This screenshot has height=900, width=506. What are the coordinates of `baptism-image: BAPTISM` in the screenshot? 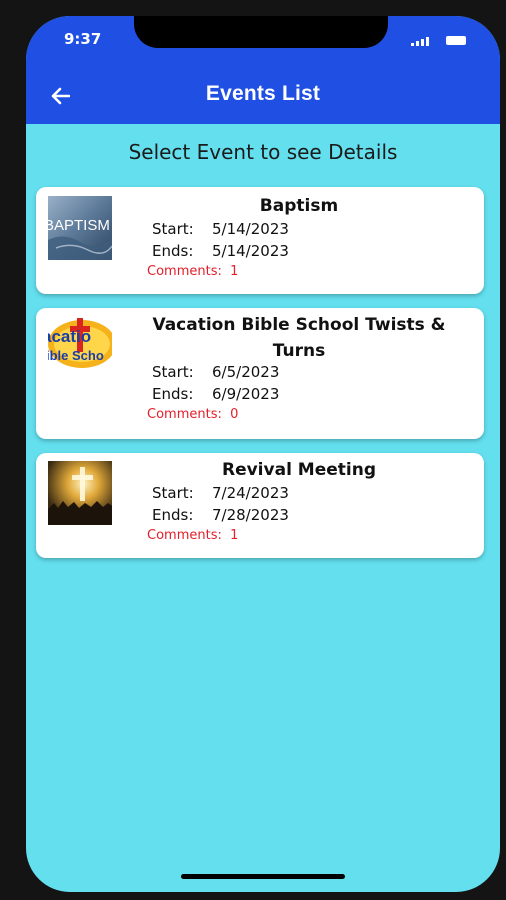 It's located at (80, 228).